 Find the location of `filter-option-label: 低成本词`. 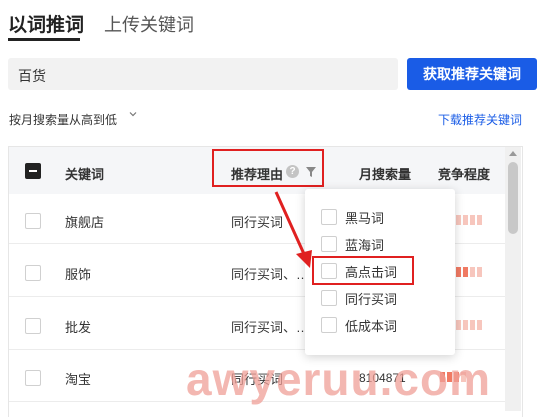

filter-option-label: 低成本词 is located at coordinates (371, 325).